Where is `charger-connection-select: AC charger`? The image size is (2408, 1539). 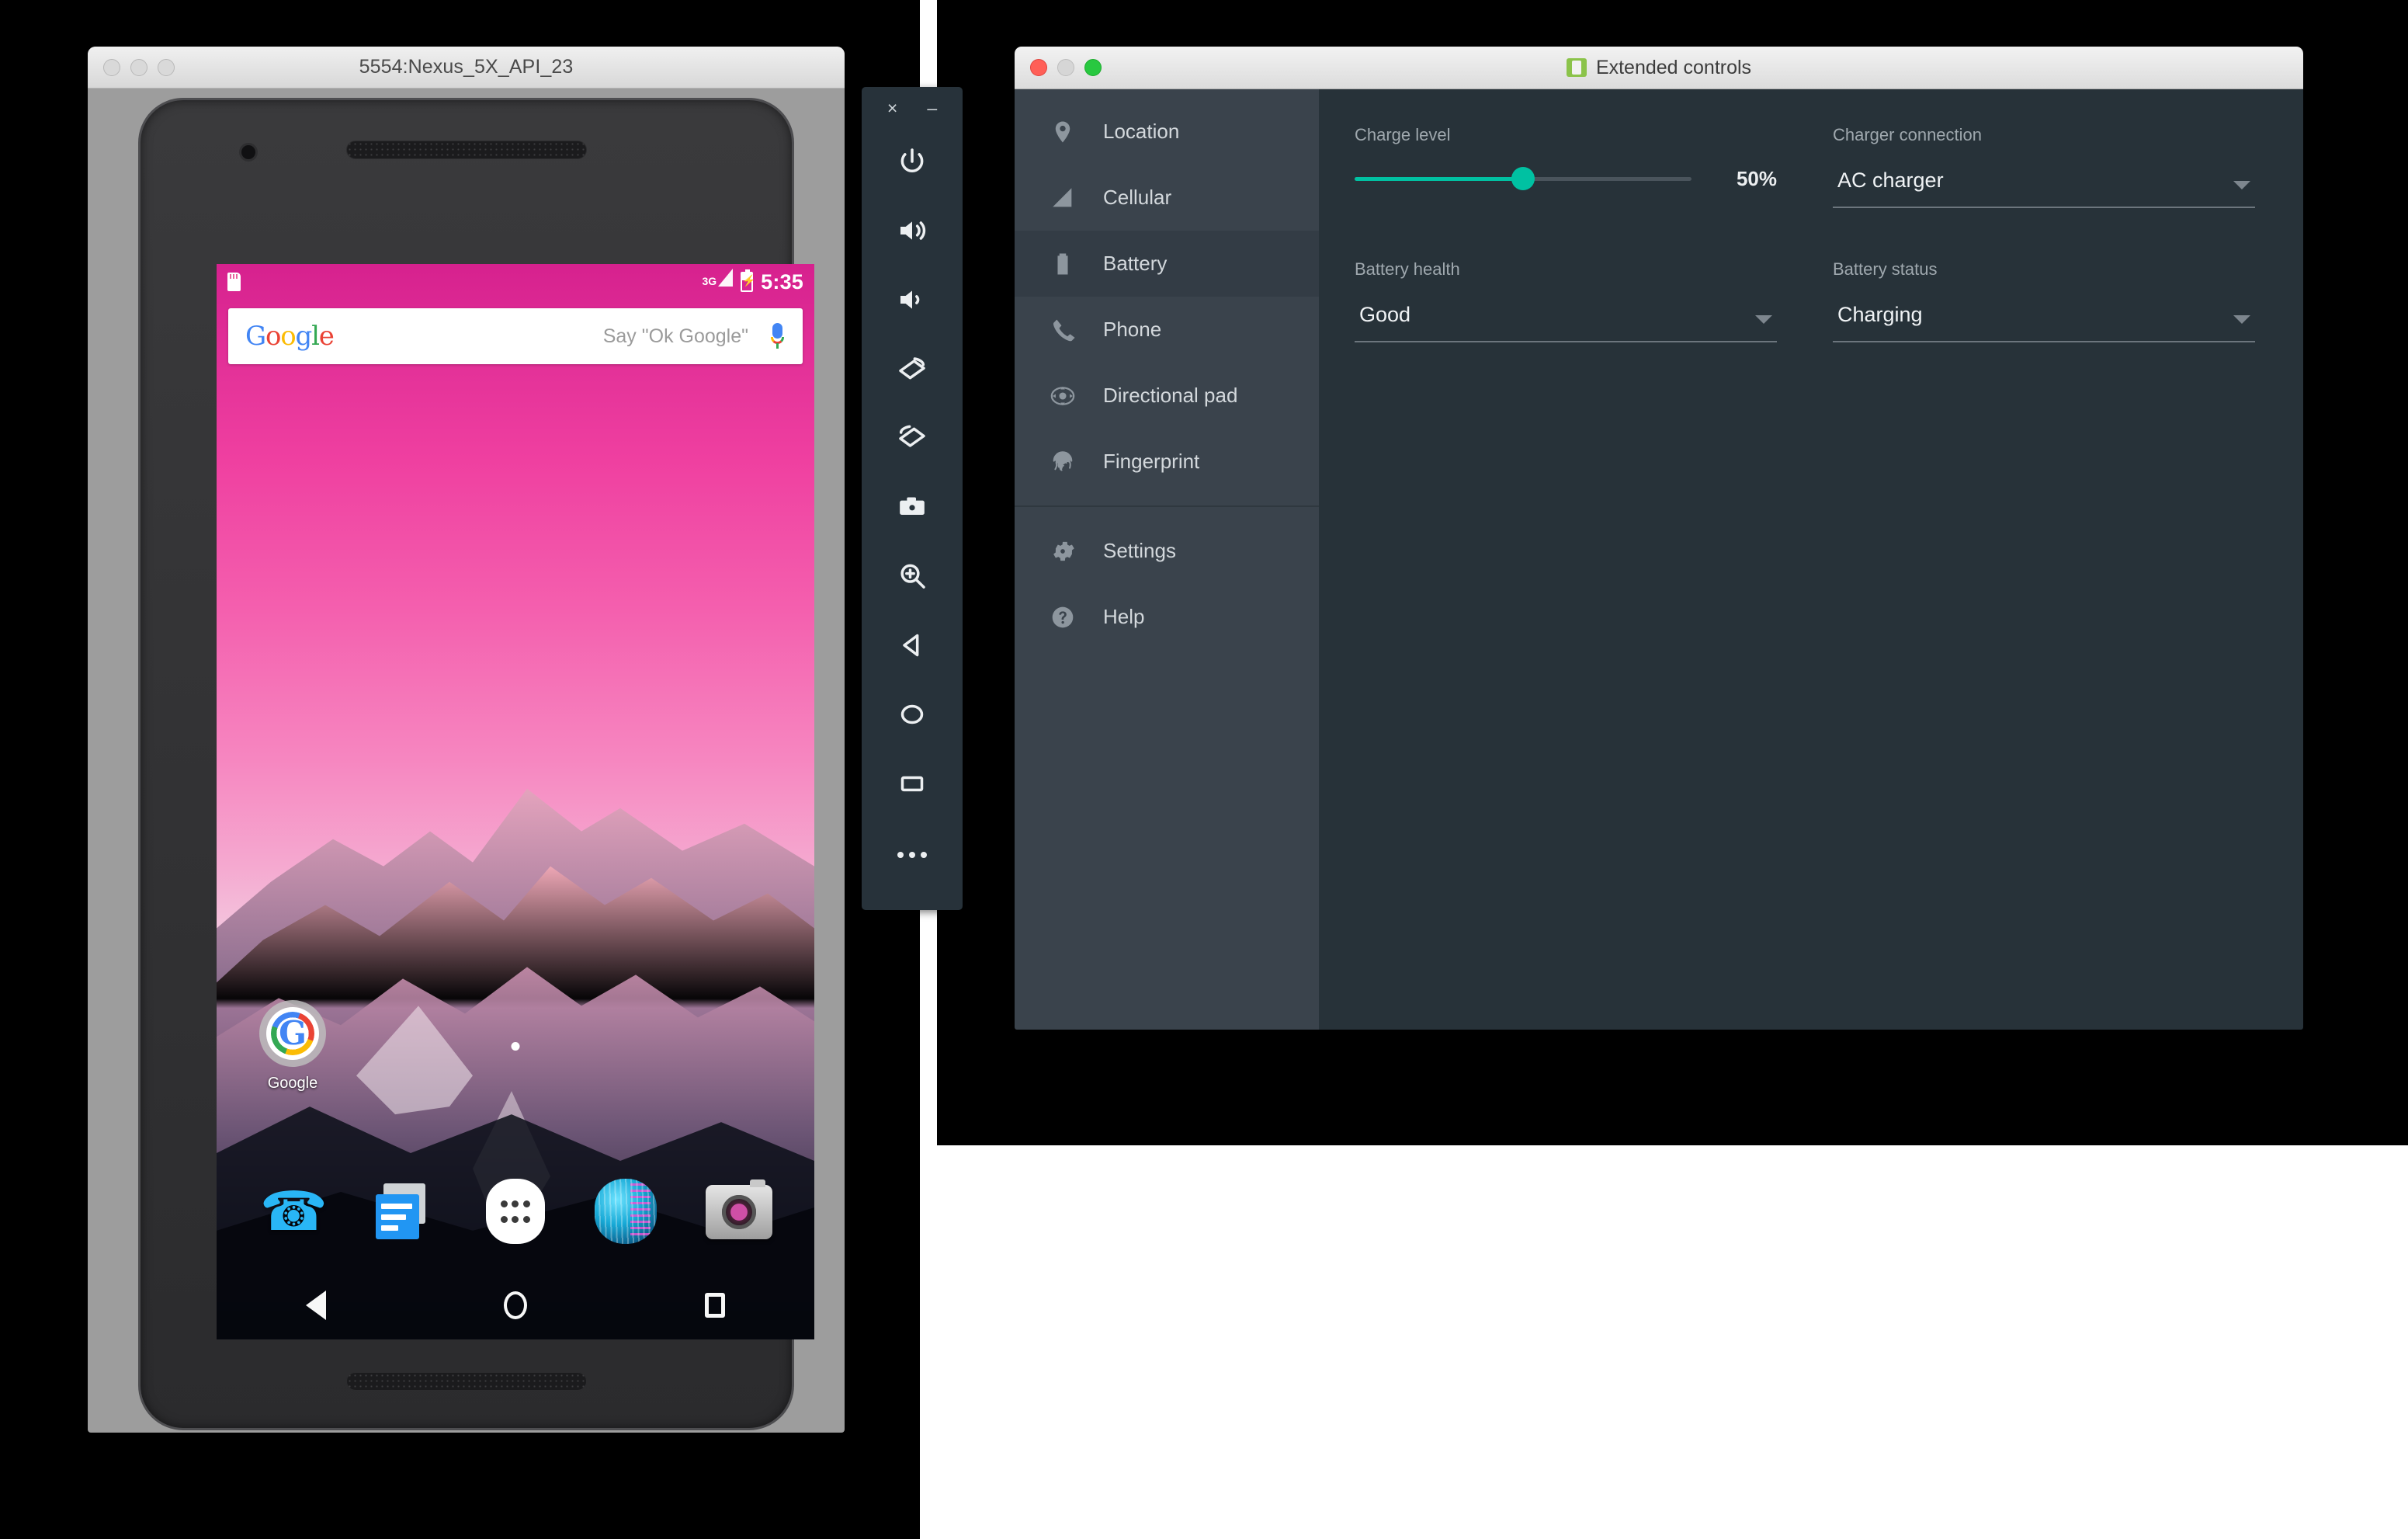 charger-connection-select: AC charger is located at coordinates (2044, 186).